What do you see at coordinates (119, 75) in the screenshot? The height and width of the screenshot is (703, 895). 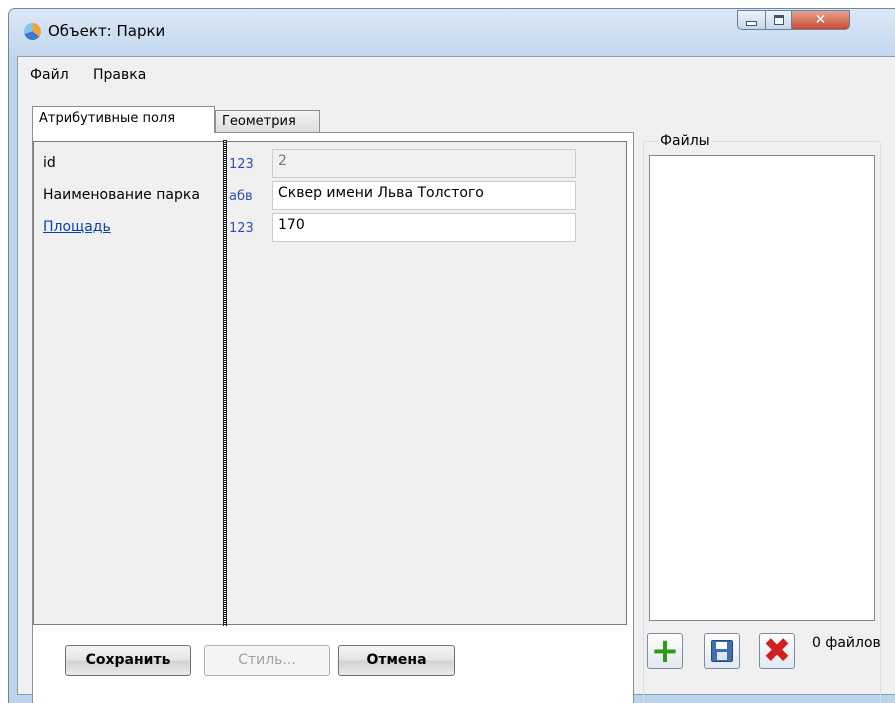 I see `menu-edit: Правка` at bounding box center [119, 75].